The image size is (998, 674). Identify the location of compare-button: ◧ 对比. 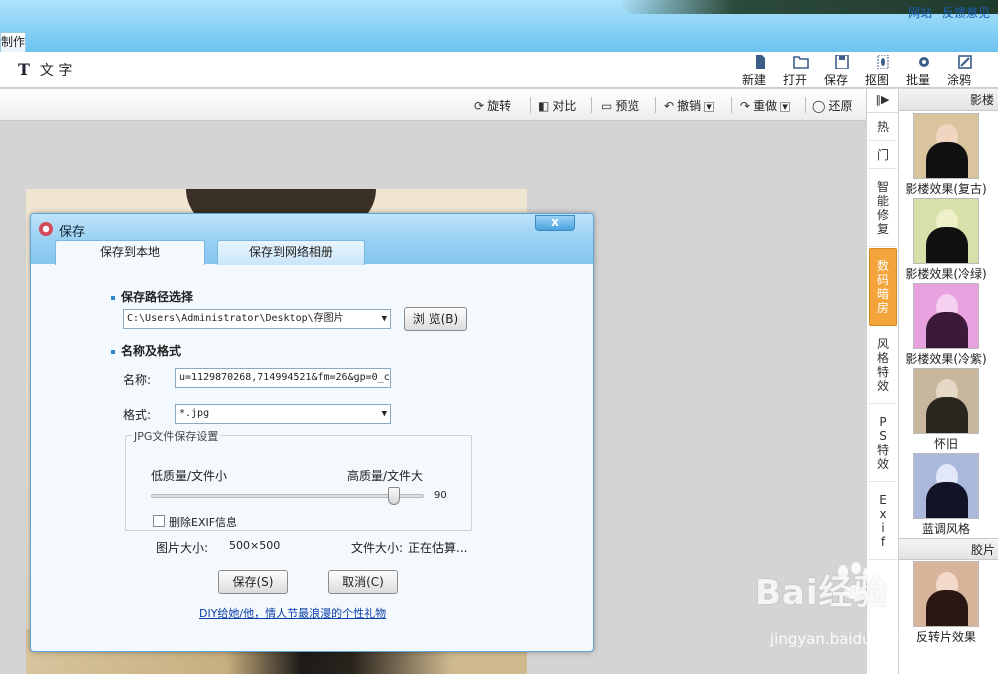
(557, 105).